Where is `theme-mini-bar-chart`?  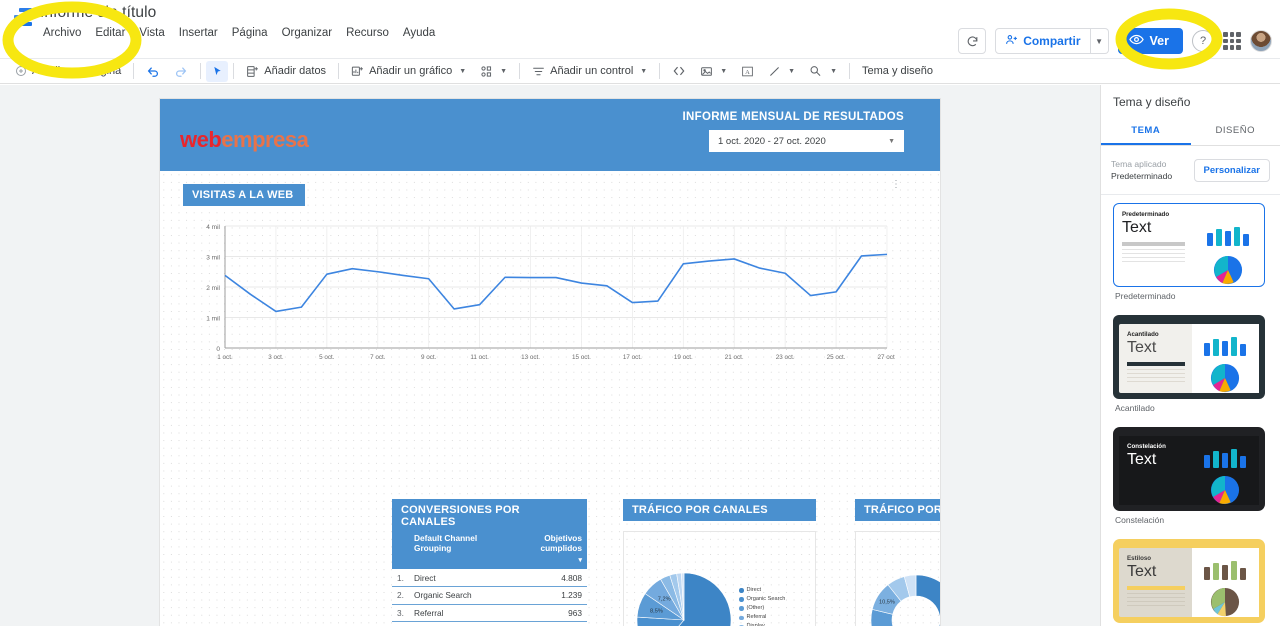 theme-mini-bar-chart is located at coordinates (1225, 455).